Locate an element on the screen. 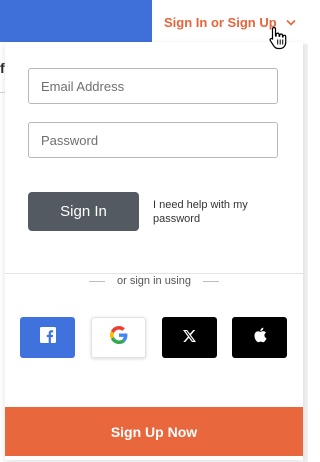 Image resolution: width=320 pixels, height=462 pixels. facebook-signin-button is located at coordinates (47, 337).